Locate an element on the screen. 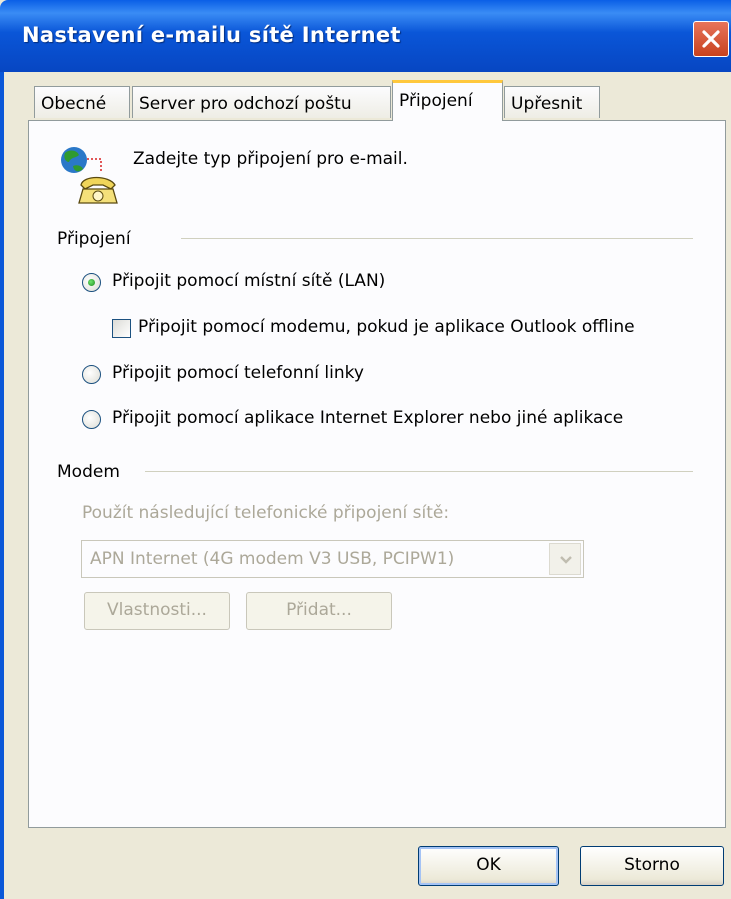 The width and height of the screenshot is (731, 899). radio-internet-explorer is located at coordinates (91, 419).